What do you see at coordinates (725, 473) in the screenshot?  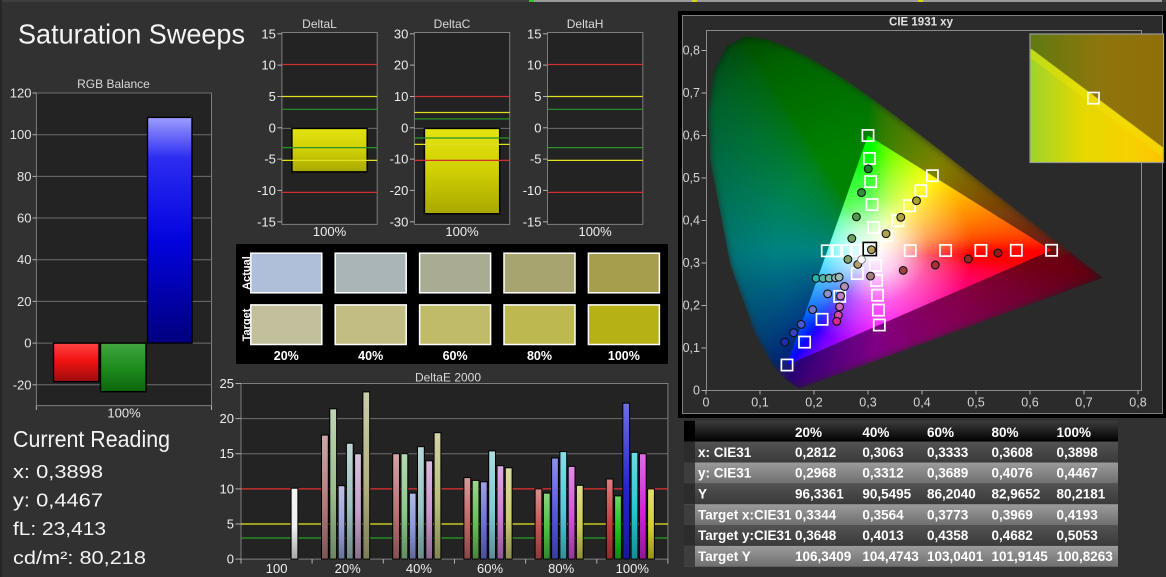 I see `svg-text: y: CIE31` at bounding box center [725, 473].